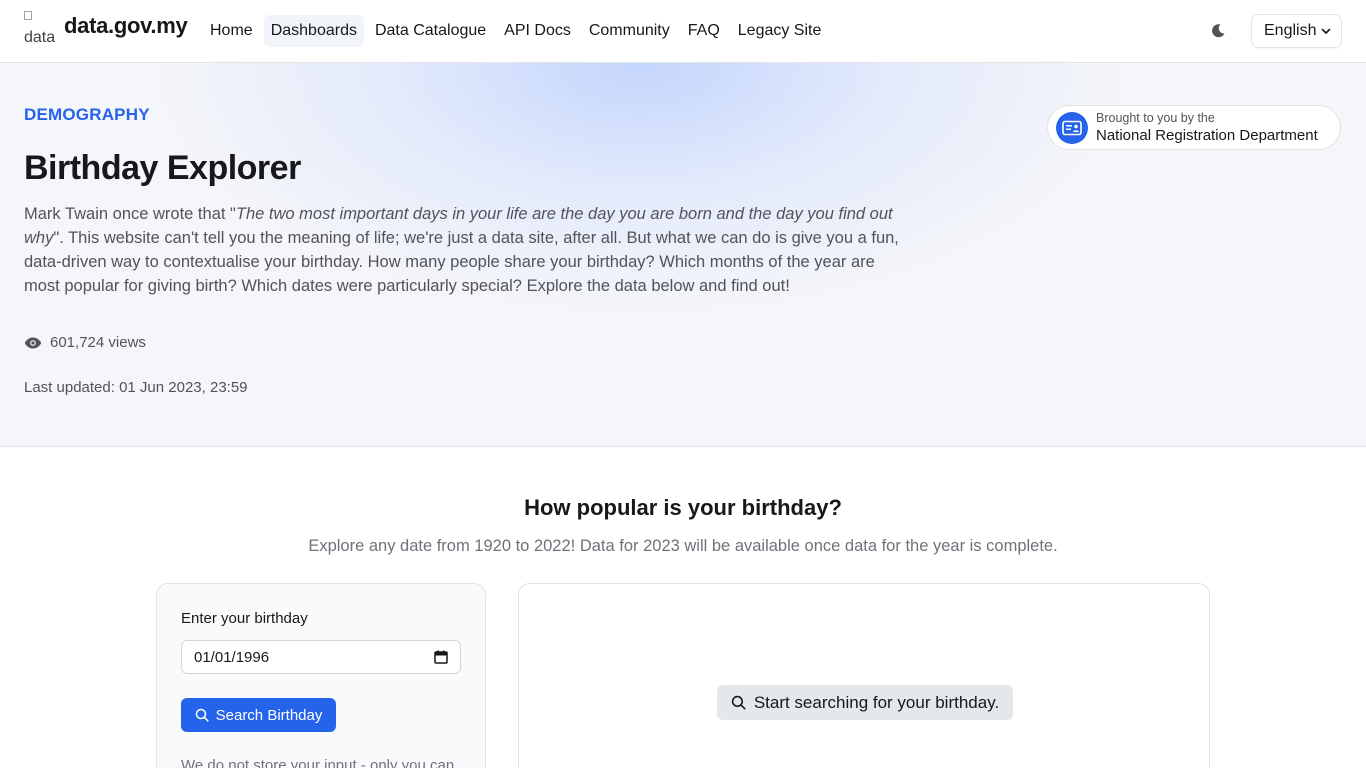 This screenshot has width=1366, height=768. I want to click on result-card: Start searching for your birthday., so click(864, 675).